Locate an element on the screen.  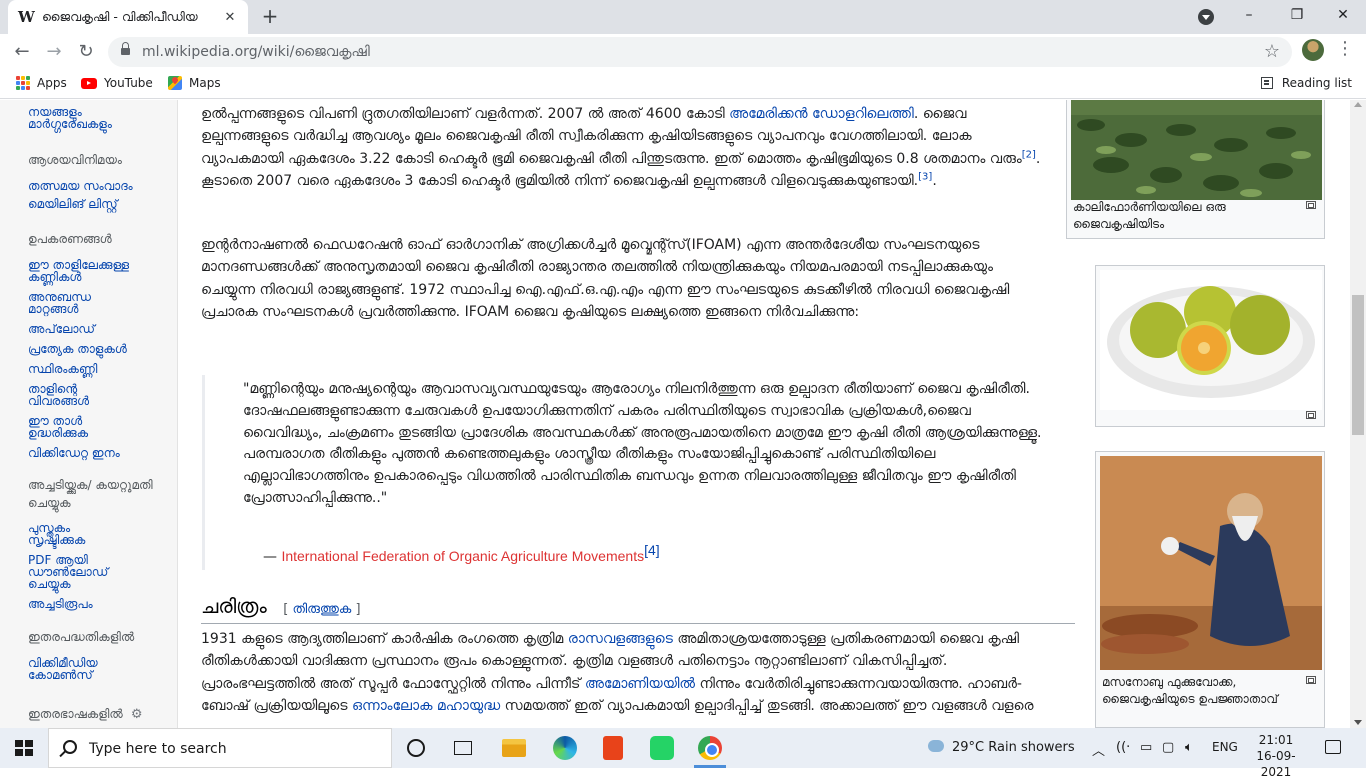
section-title: ചരിത്രം is located at coordinates (234, 606).